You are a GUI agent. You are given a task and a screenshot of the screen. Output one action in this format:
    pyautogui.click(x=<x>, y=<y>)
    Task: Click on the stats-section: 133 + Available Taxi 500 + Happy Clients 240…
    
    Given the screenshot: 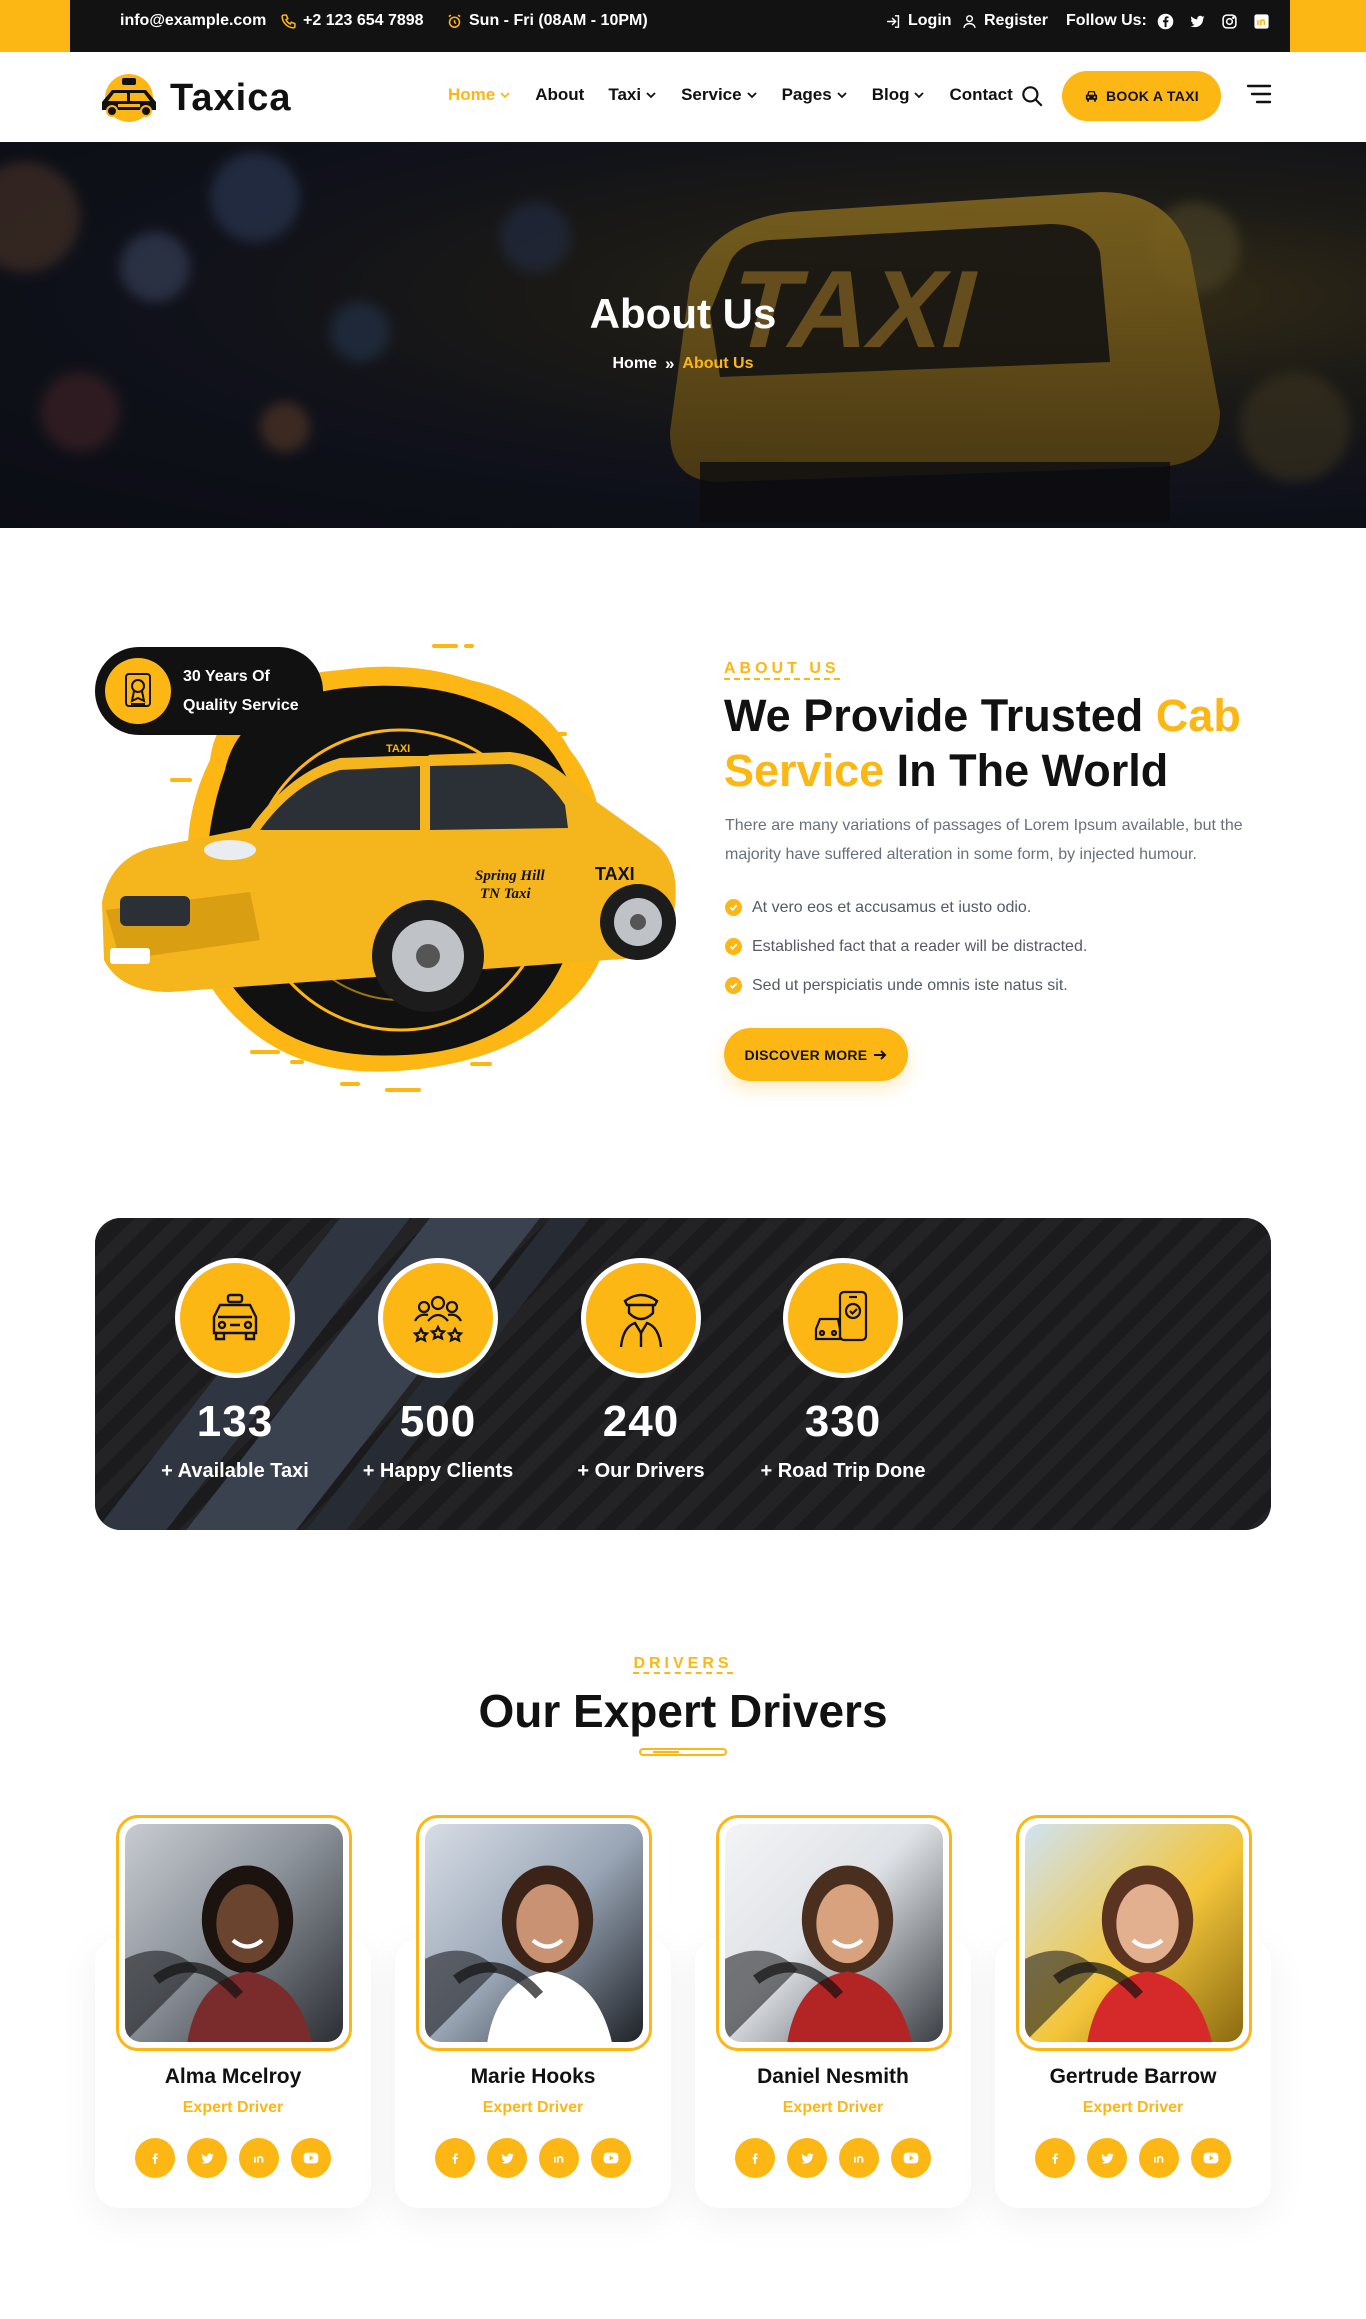 What is the action you would take?
    pyautogui.click(x=683, y=1374)
    